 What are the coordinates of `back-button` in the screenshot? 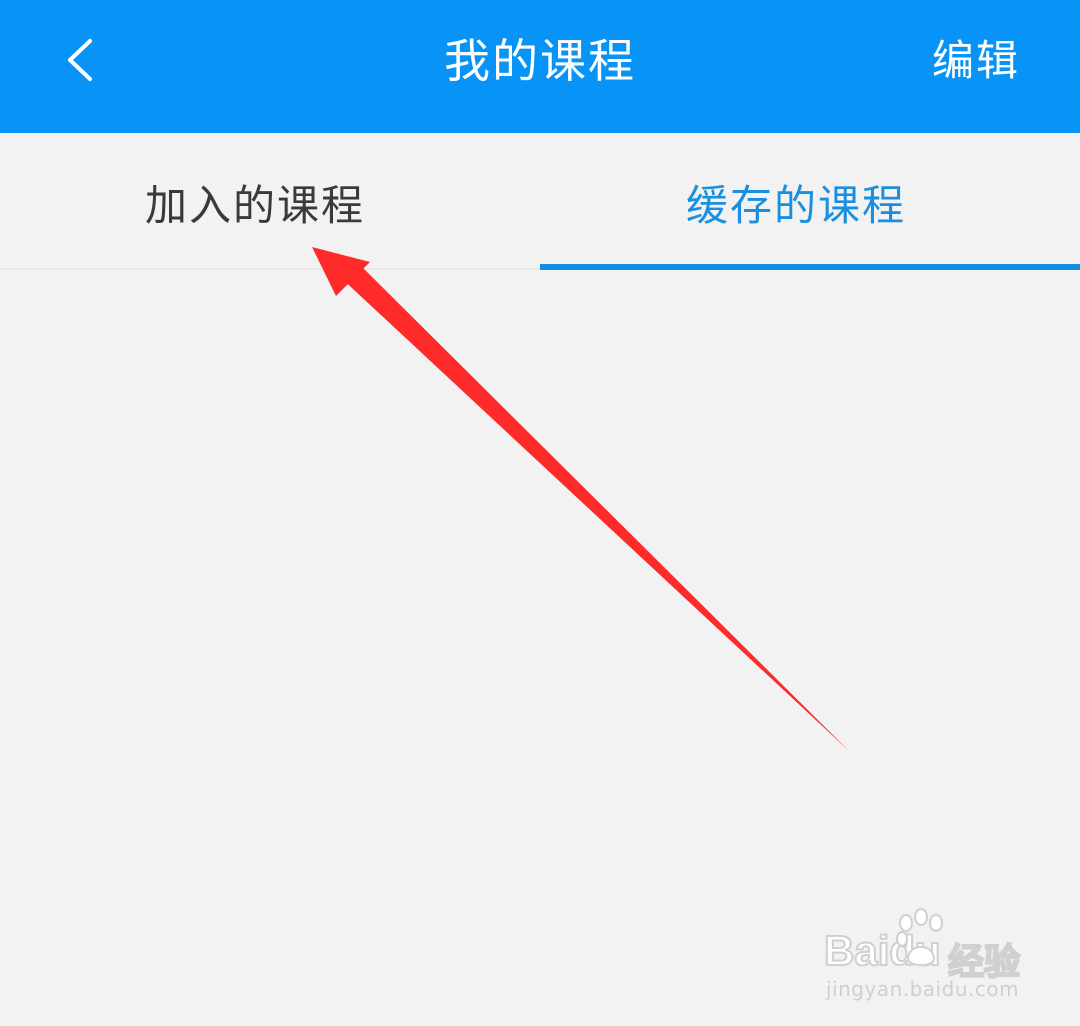 It's located at (80, 60).